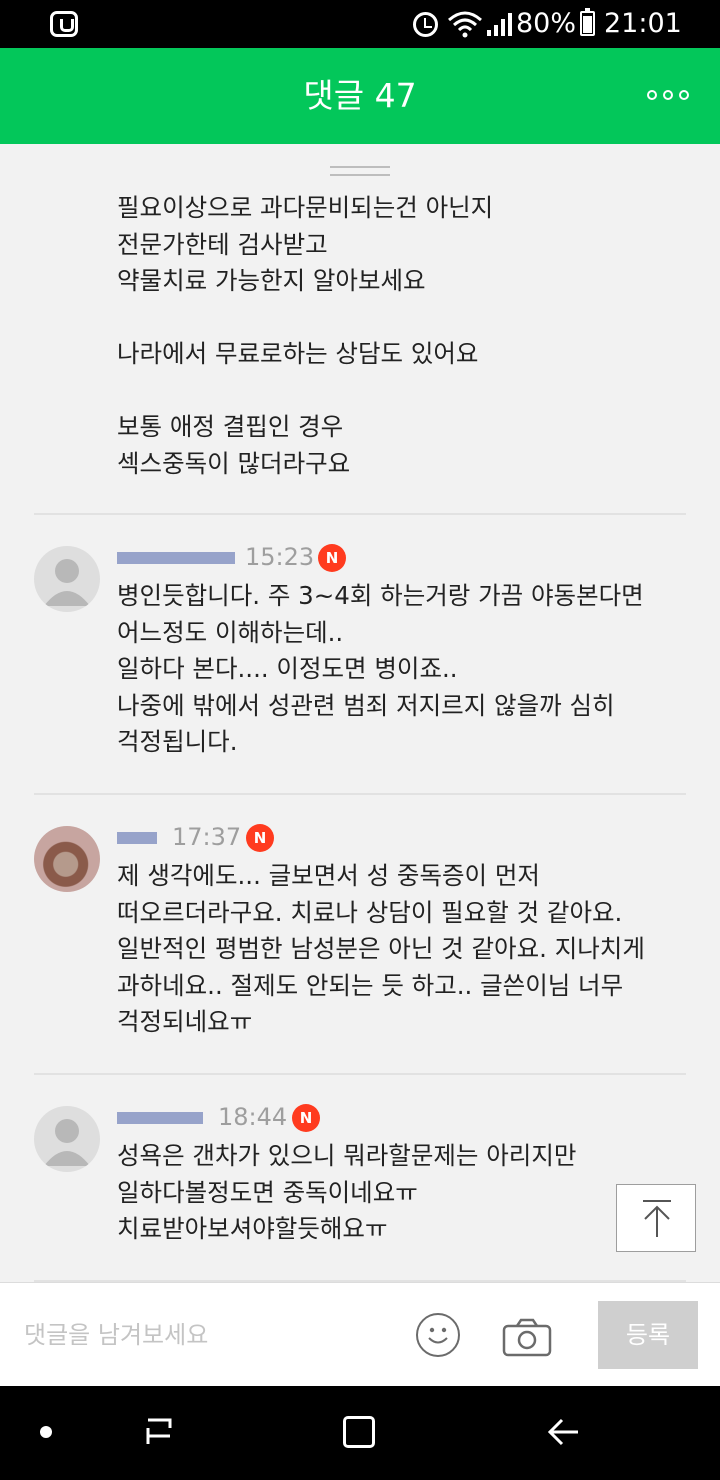  I want to click on status-bar: 80% 21:01, so click(360, 24).